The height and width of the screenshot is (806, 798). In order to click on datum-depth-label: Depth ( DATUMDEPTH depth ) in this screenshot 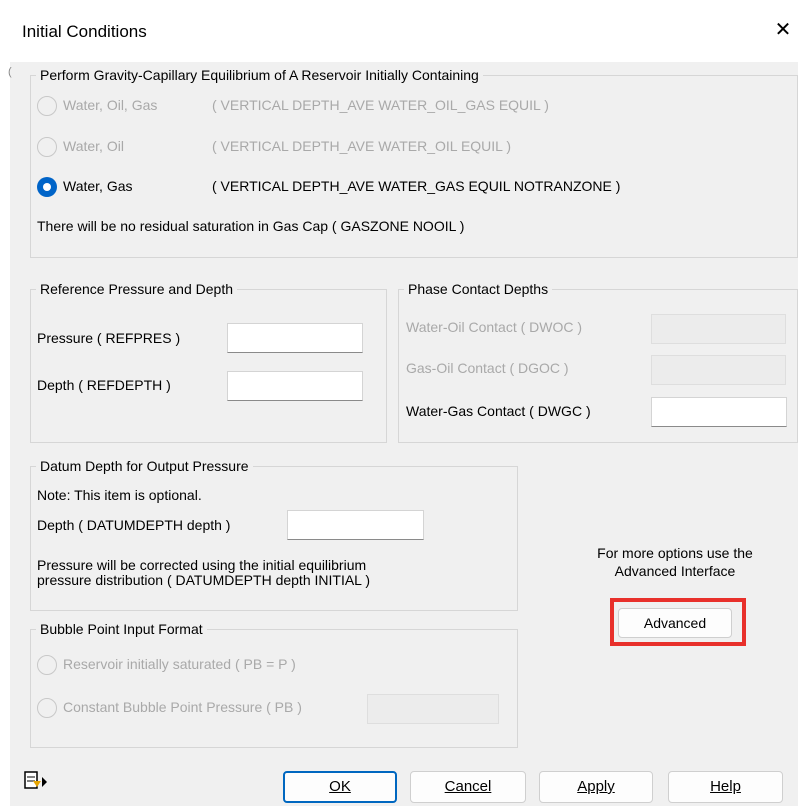, I will do `click(134, 525)`.